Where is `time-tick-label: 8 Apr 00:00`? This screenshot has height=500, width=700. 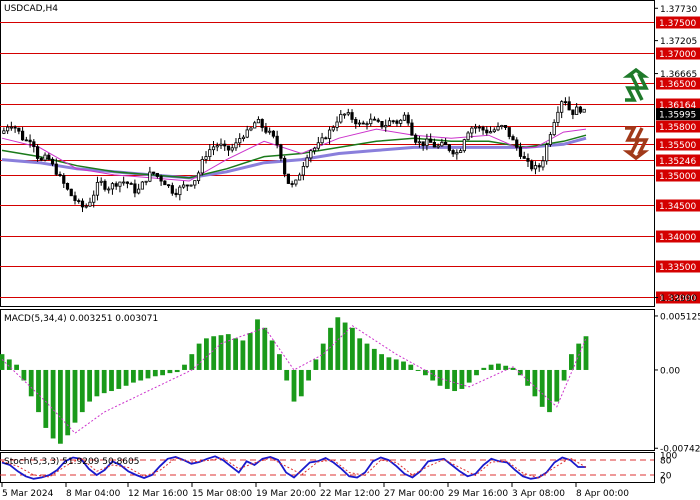
time-tick-label: 8 Apr 00:00 is located at coordinates (602, 494).